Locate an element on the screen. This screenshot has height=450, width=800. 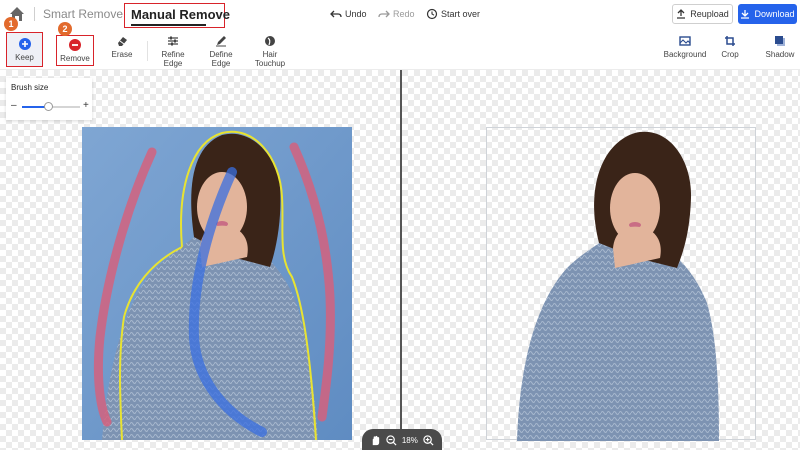
remove-label: Remove is located at coordinates (75, 58).